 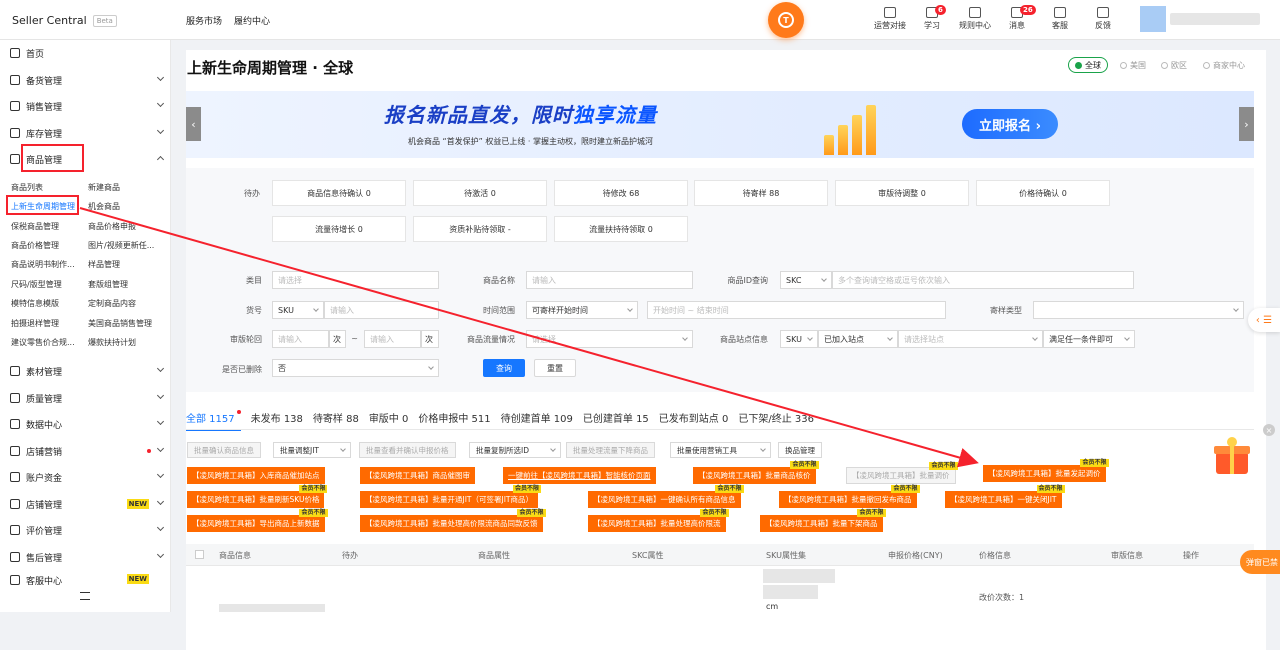 I want to click on side-panel-toggle: ‹ ☰, so click(x=1264, y=320).